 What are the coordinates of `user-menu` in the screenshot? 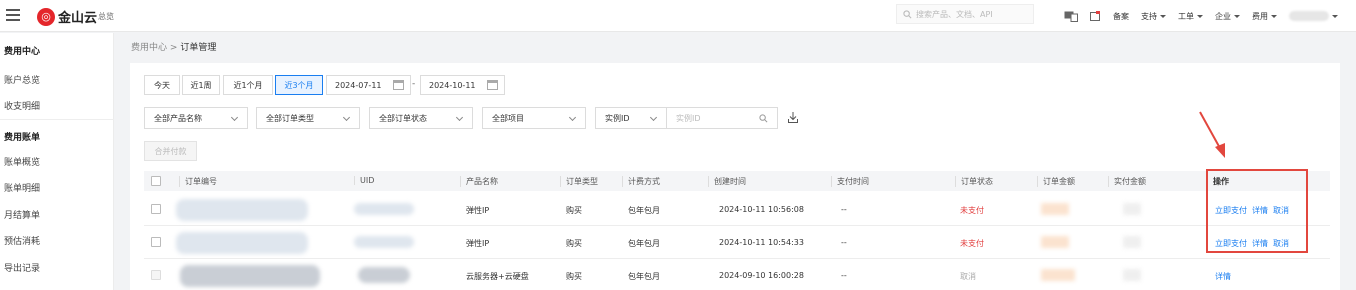 It's located at (1313, 16).